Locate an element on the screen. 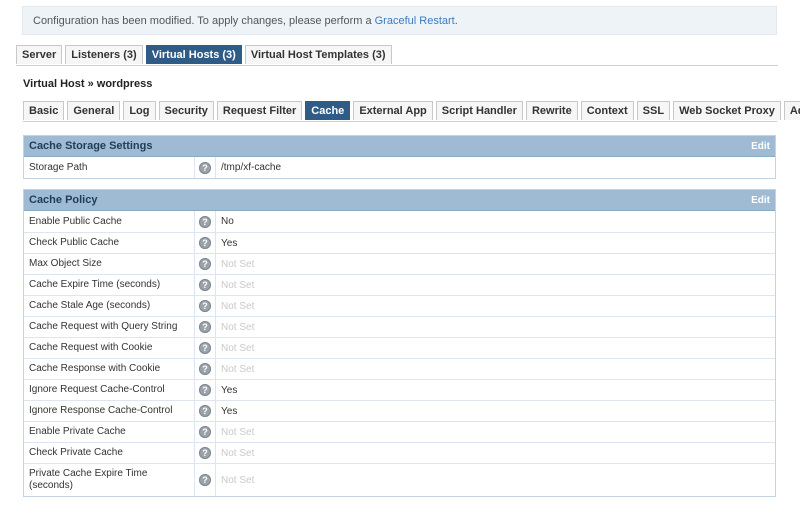  graceful-restart-link: Graceful Restart is located at coordinates (415, 21).